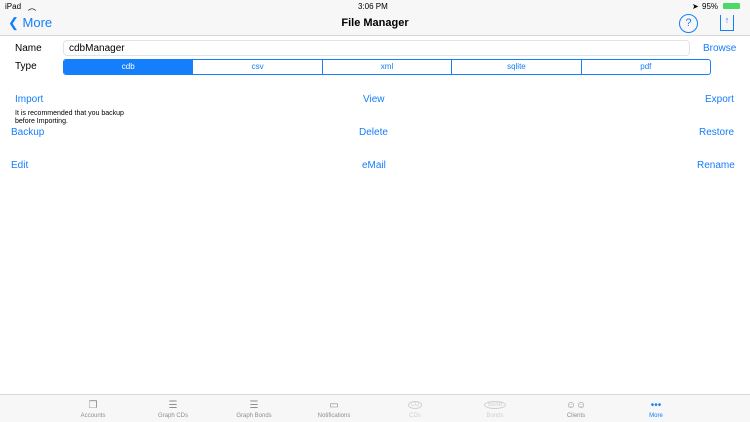 The height and width of the screenshot is (422, 750). I want to click on bonds-icon: Bond, so click(495, 405).